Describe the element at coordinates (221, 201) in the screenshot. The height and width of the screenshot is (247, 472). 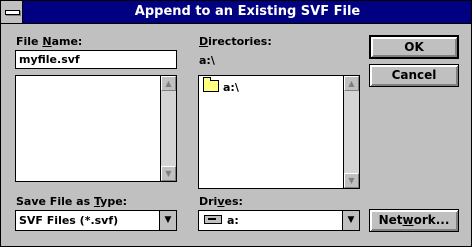
I see `drives-label: Drives:` at that location.